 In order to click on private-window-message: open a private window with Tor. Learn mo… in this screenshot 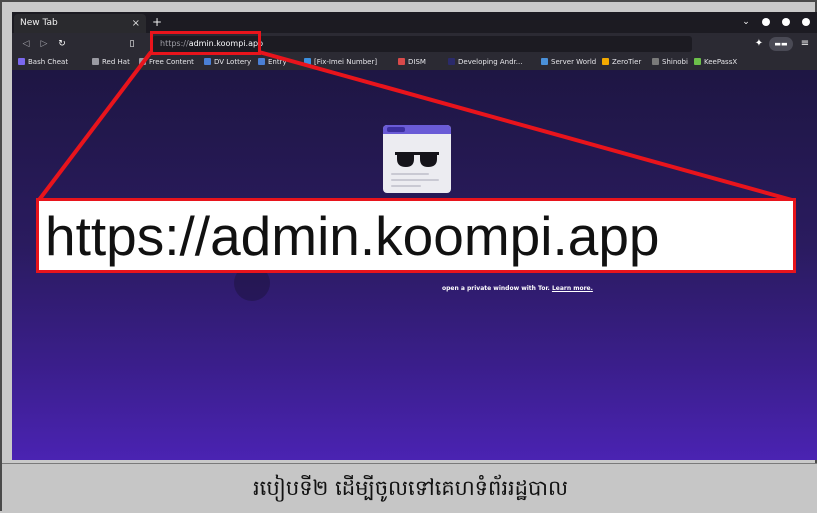, I will do `click(517, 288)`.